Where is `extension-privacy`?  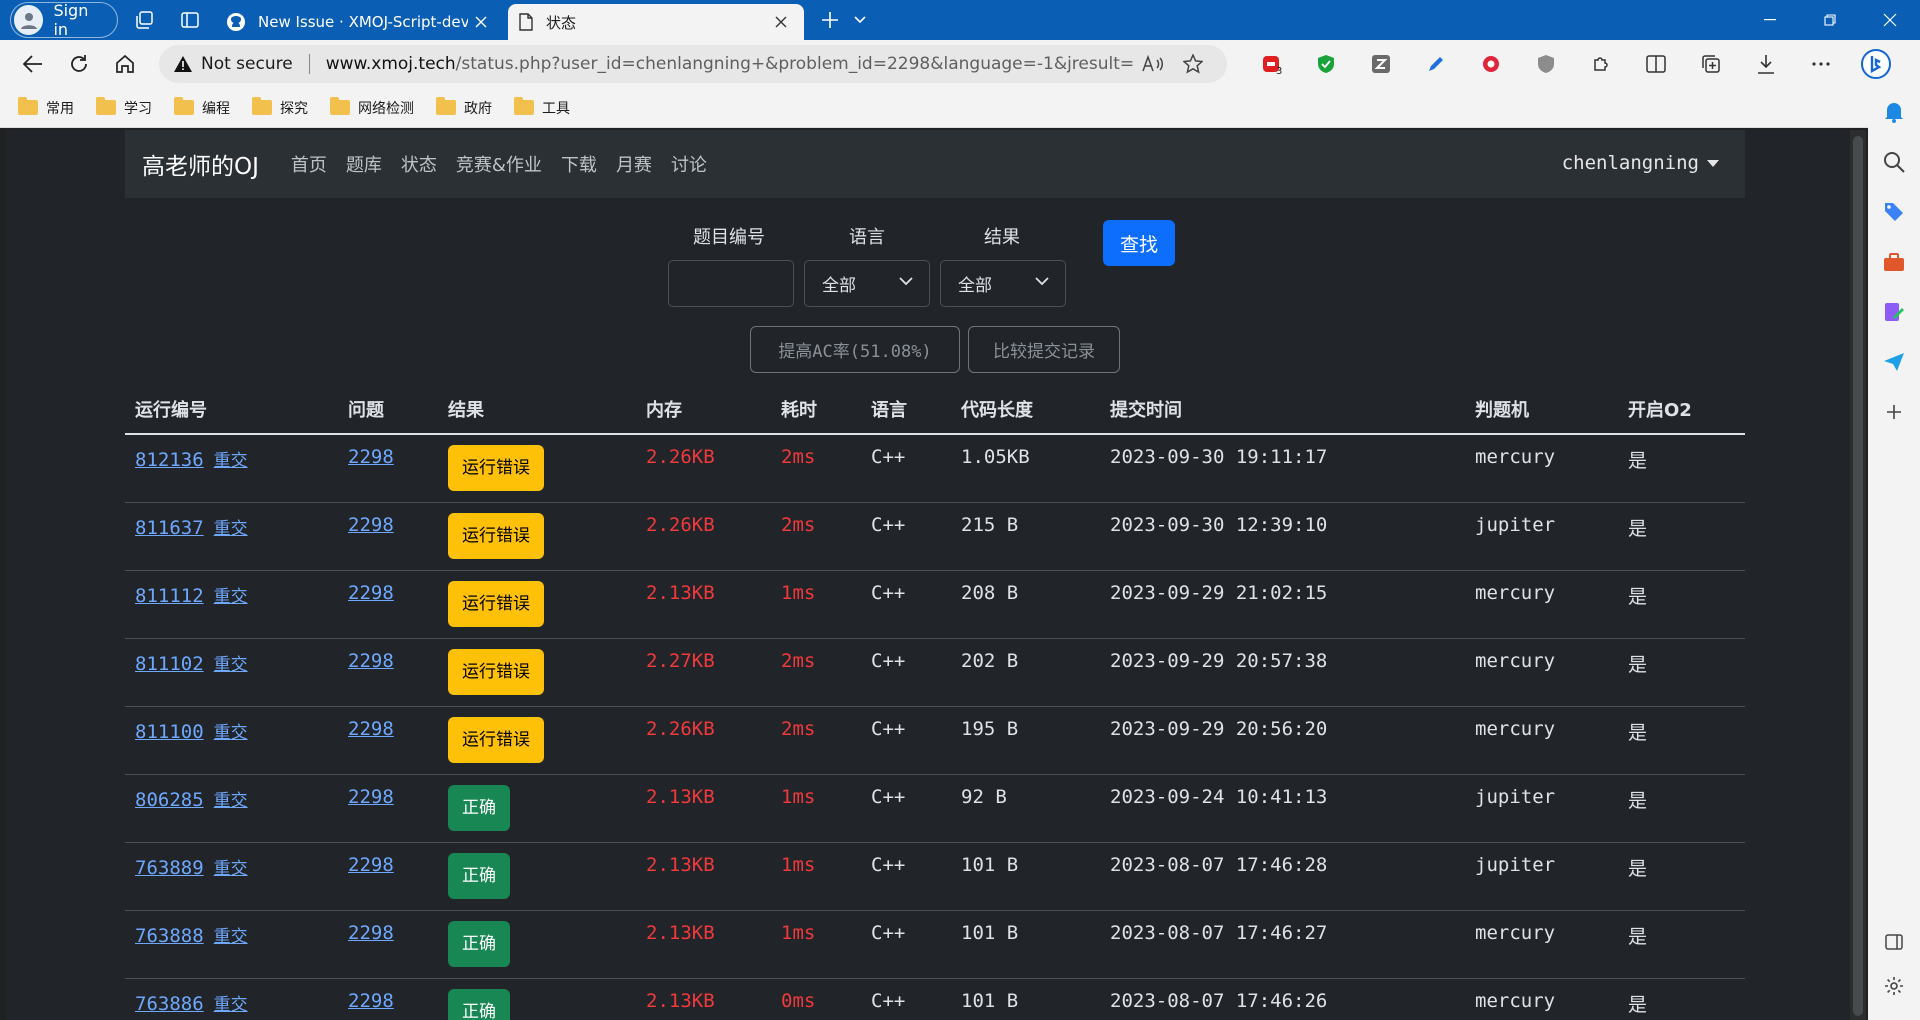
extension-privacy is located at coordinates (1545, 64).